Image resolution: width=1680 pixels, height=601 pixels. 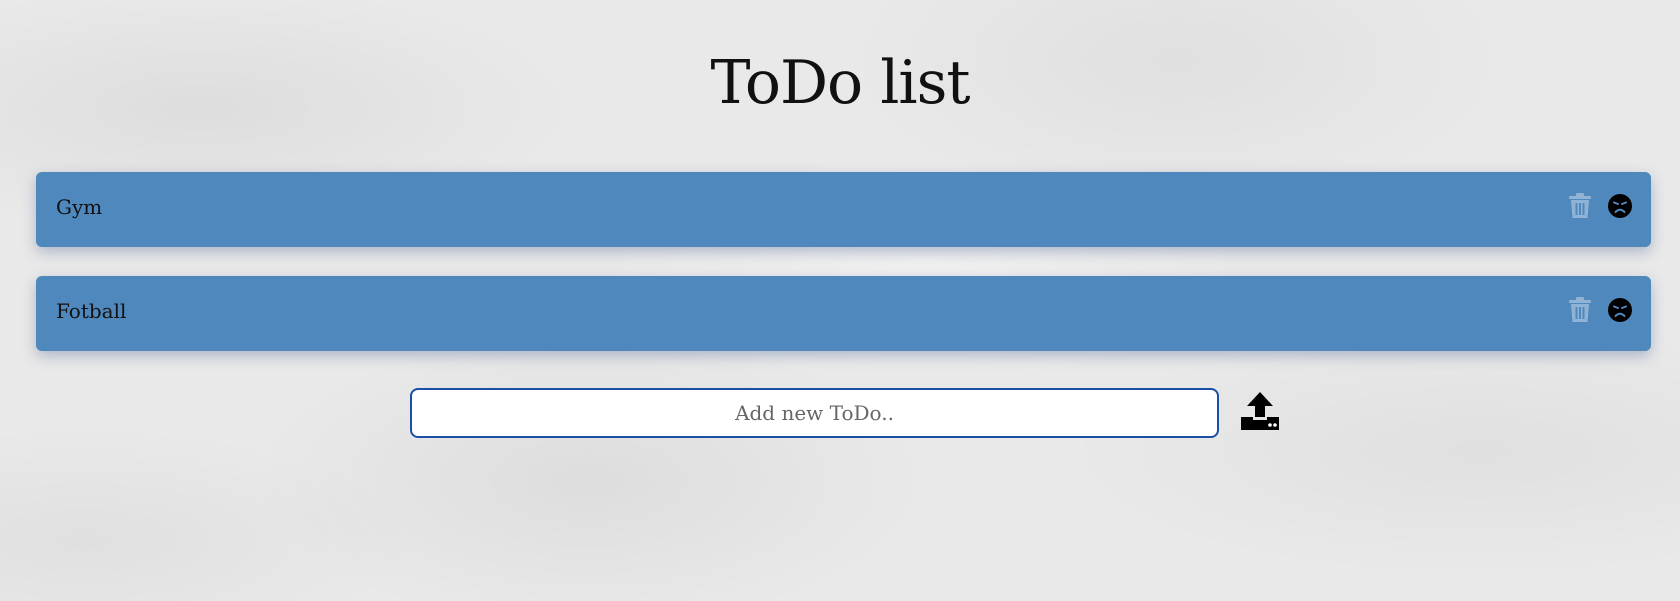 What do you see at coordinates (843, 313) in the screenshot?
I see `todo-item: Fotball` at bounding box center [843, 313].